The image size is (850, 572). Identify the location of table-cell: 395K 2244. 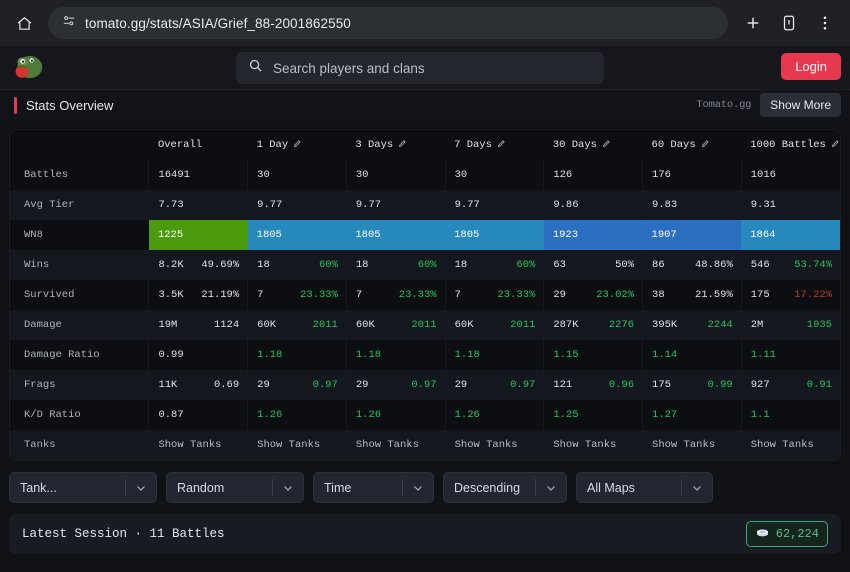
(692, 325).